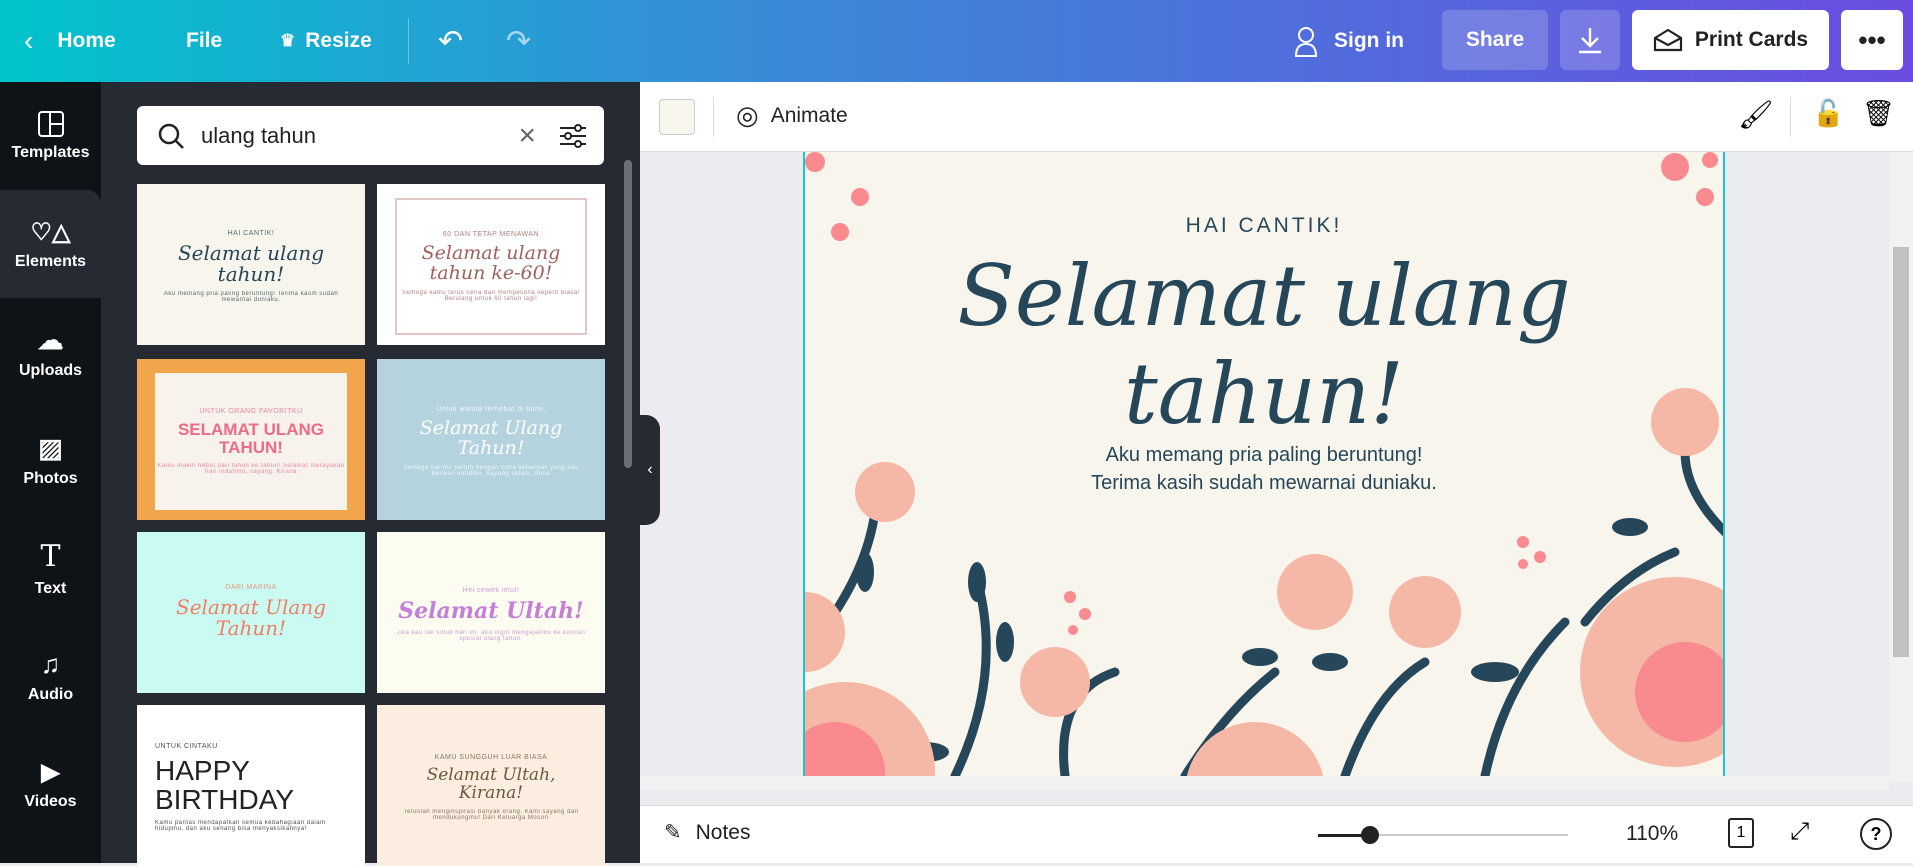  I want to click on sign-in-button: Sign in, so click(1349, 41).